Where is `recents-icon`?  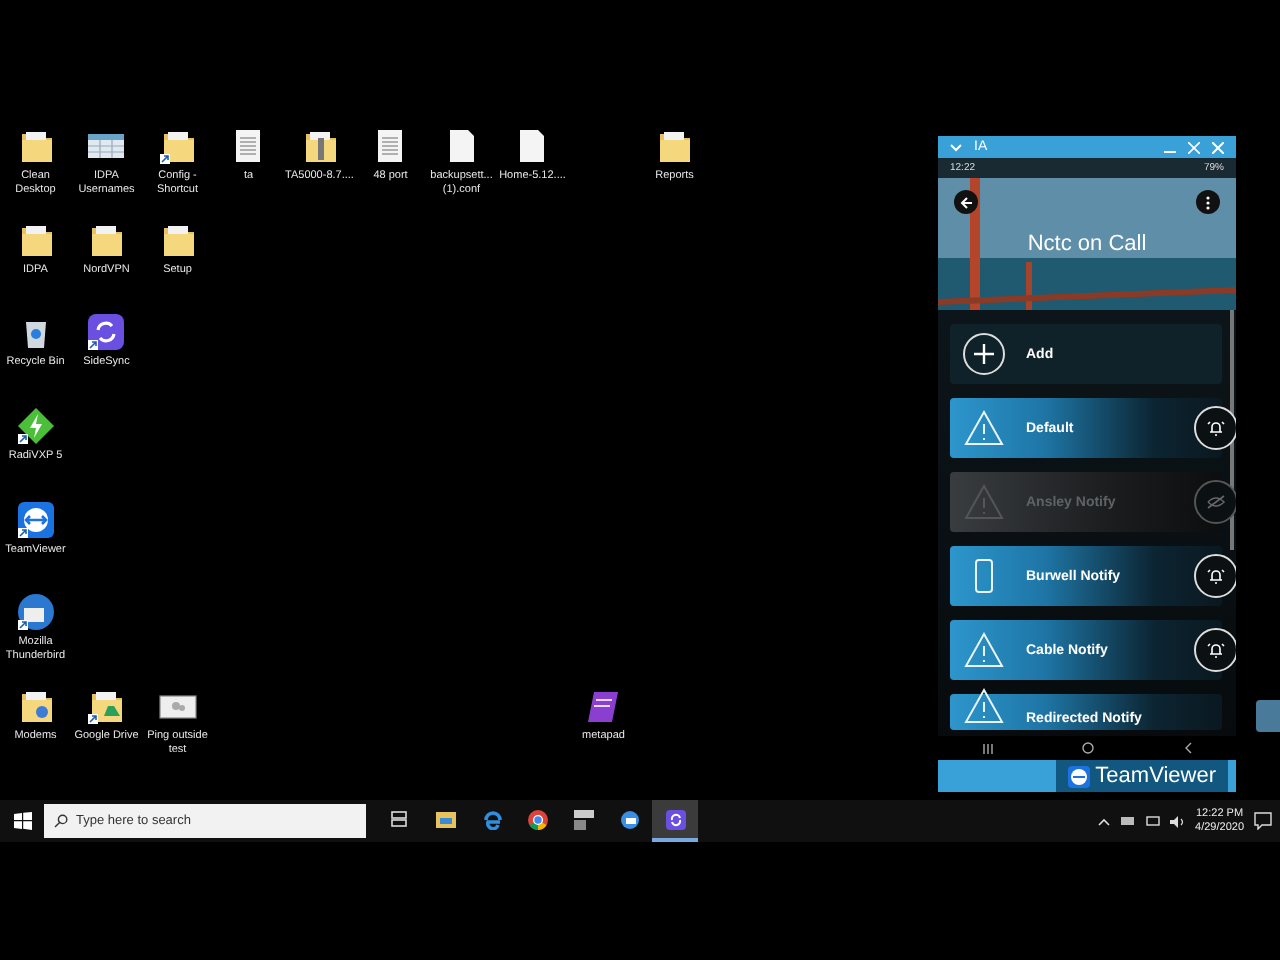
recents-icon is located at coordinates (988, 748).